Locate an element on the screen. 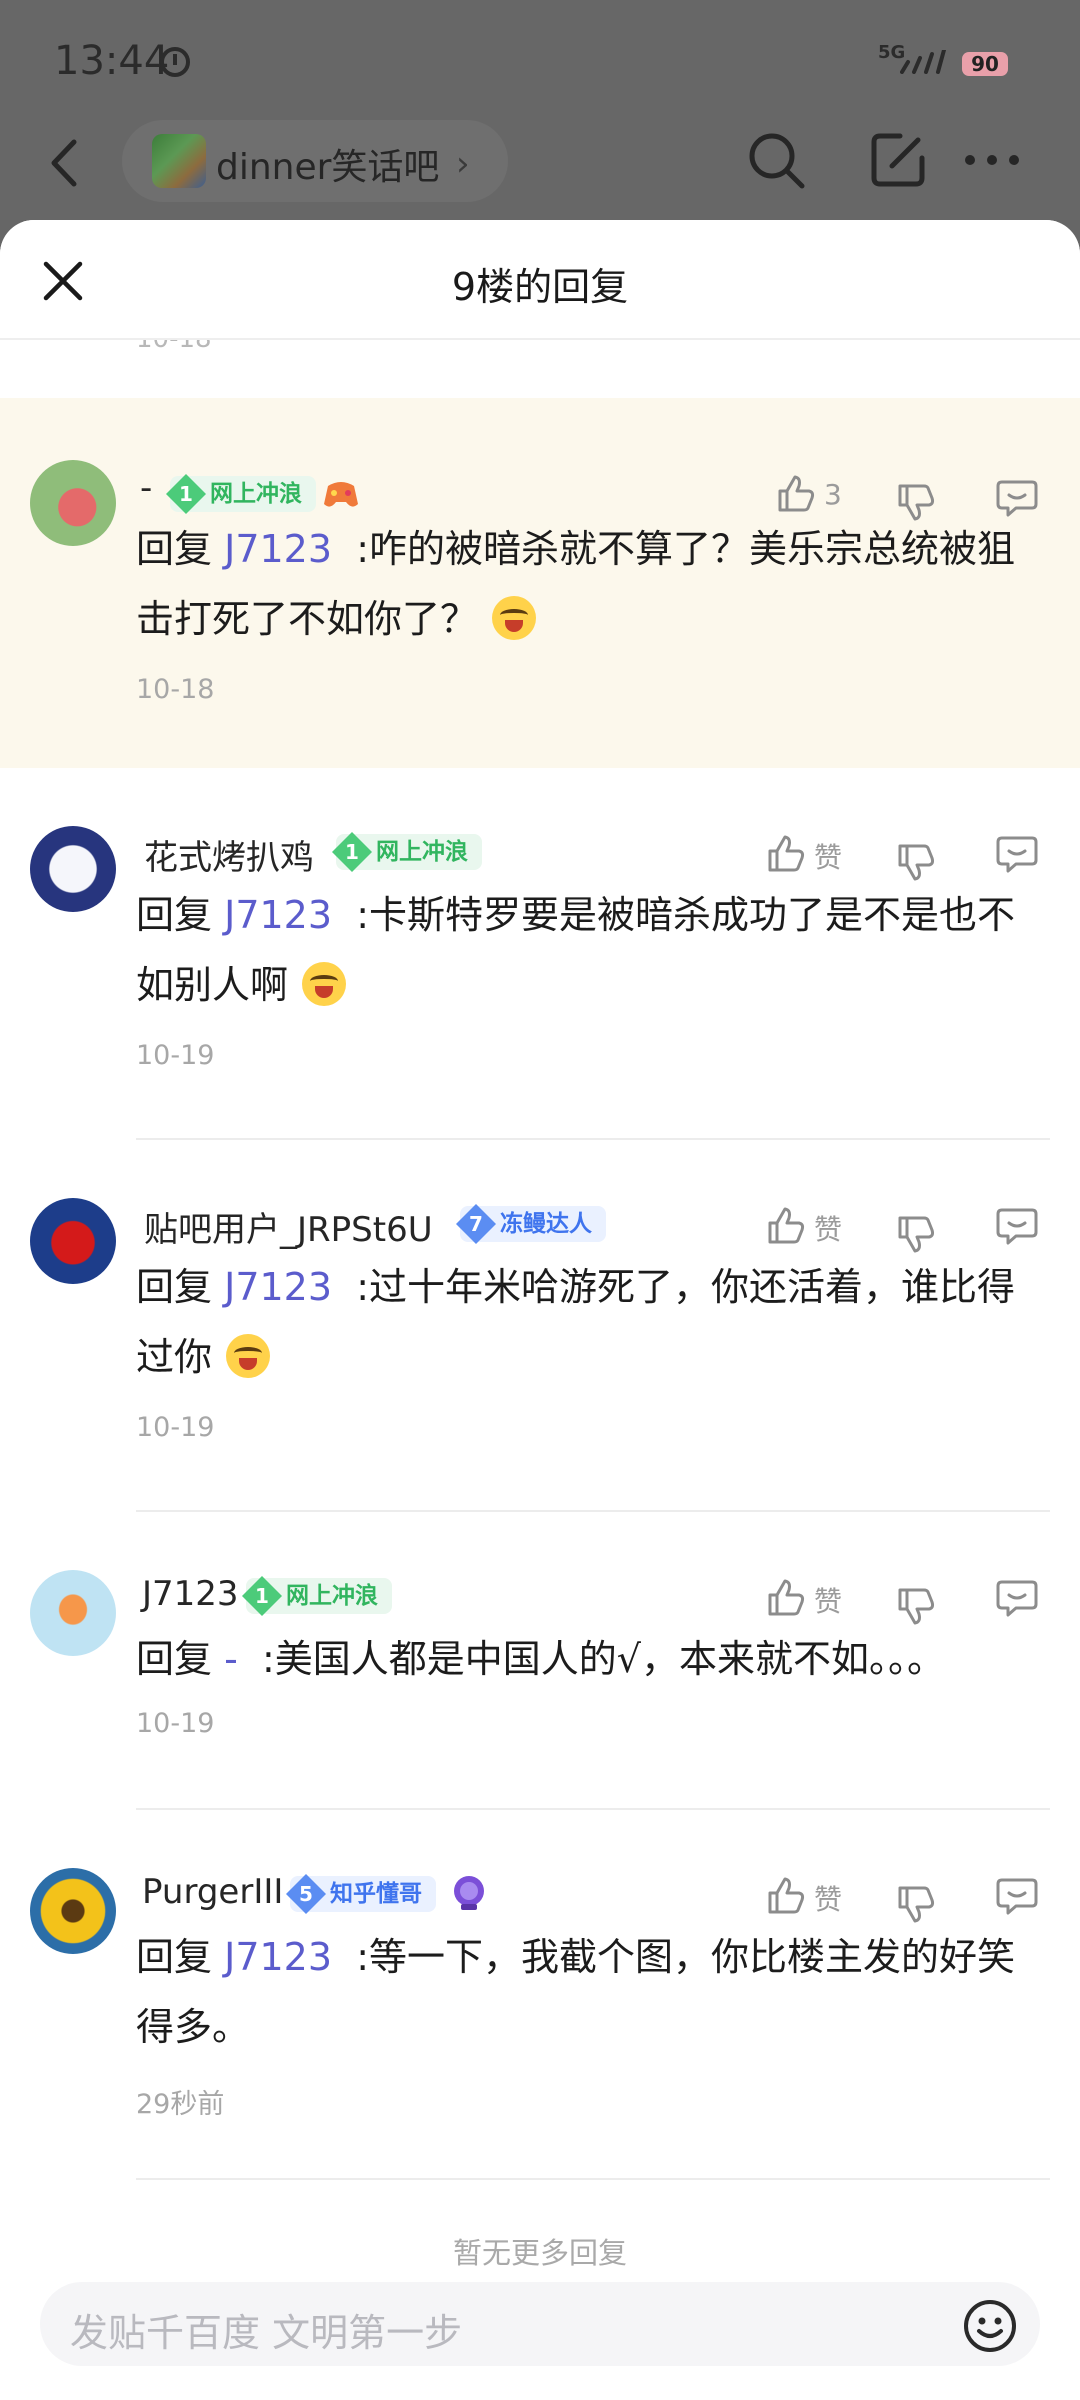 The width and height of the screenshot is (1080, 2400). username: J7123 is located at coordinates (190, 1594).